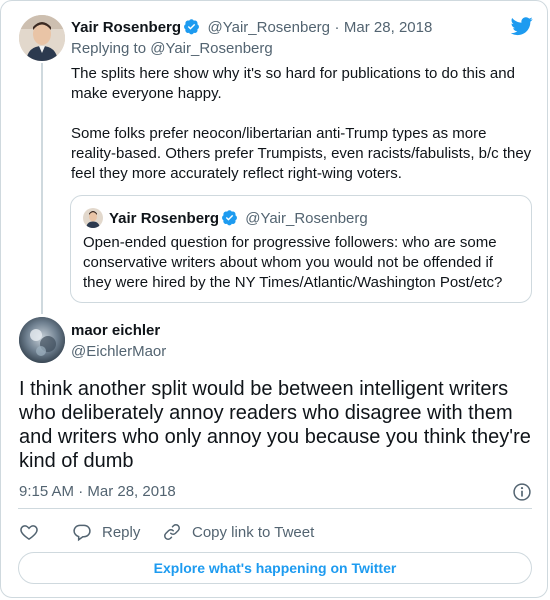 This screenshot has width=550, height=600. Describe the element at coordinates (306, 218) in the screenshot. I see `quoted-author-handle: @Yair_Rosenberg` at that location.